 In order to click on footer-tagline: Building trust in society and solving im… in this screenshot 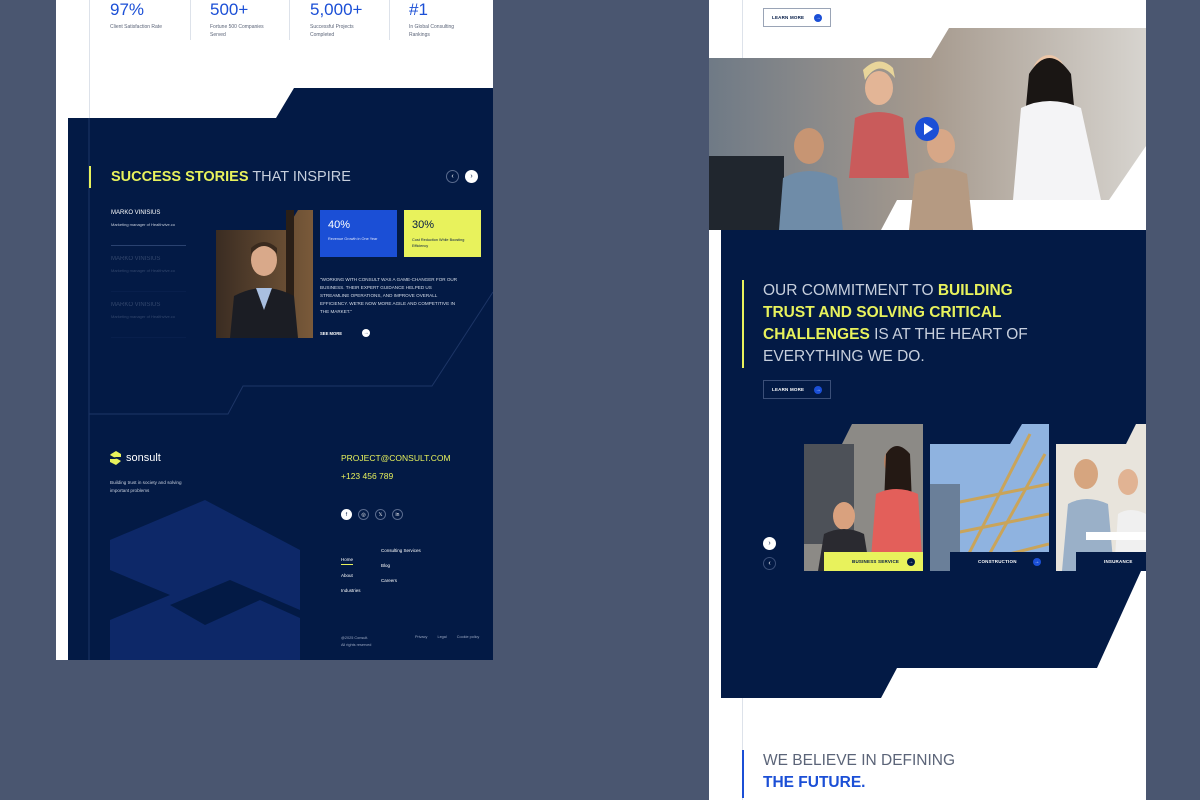, I will do `click(146, 486)`.